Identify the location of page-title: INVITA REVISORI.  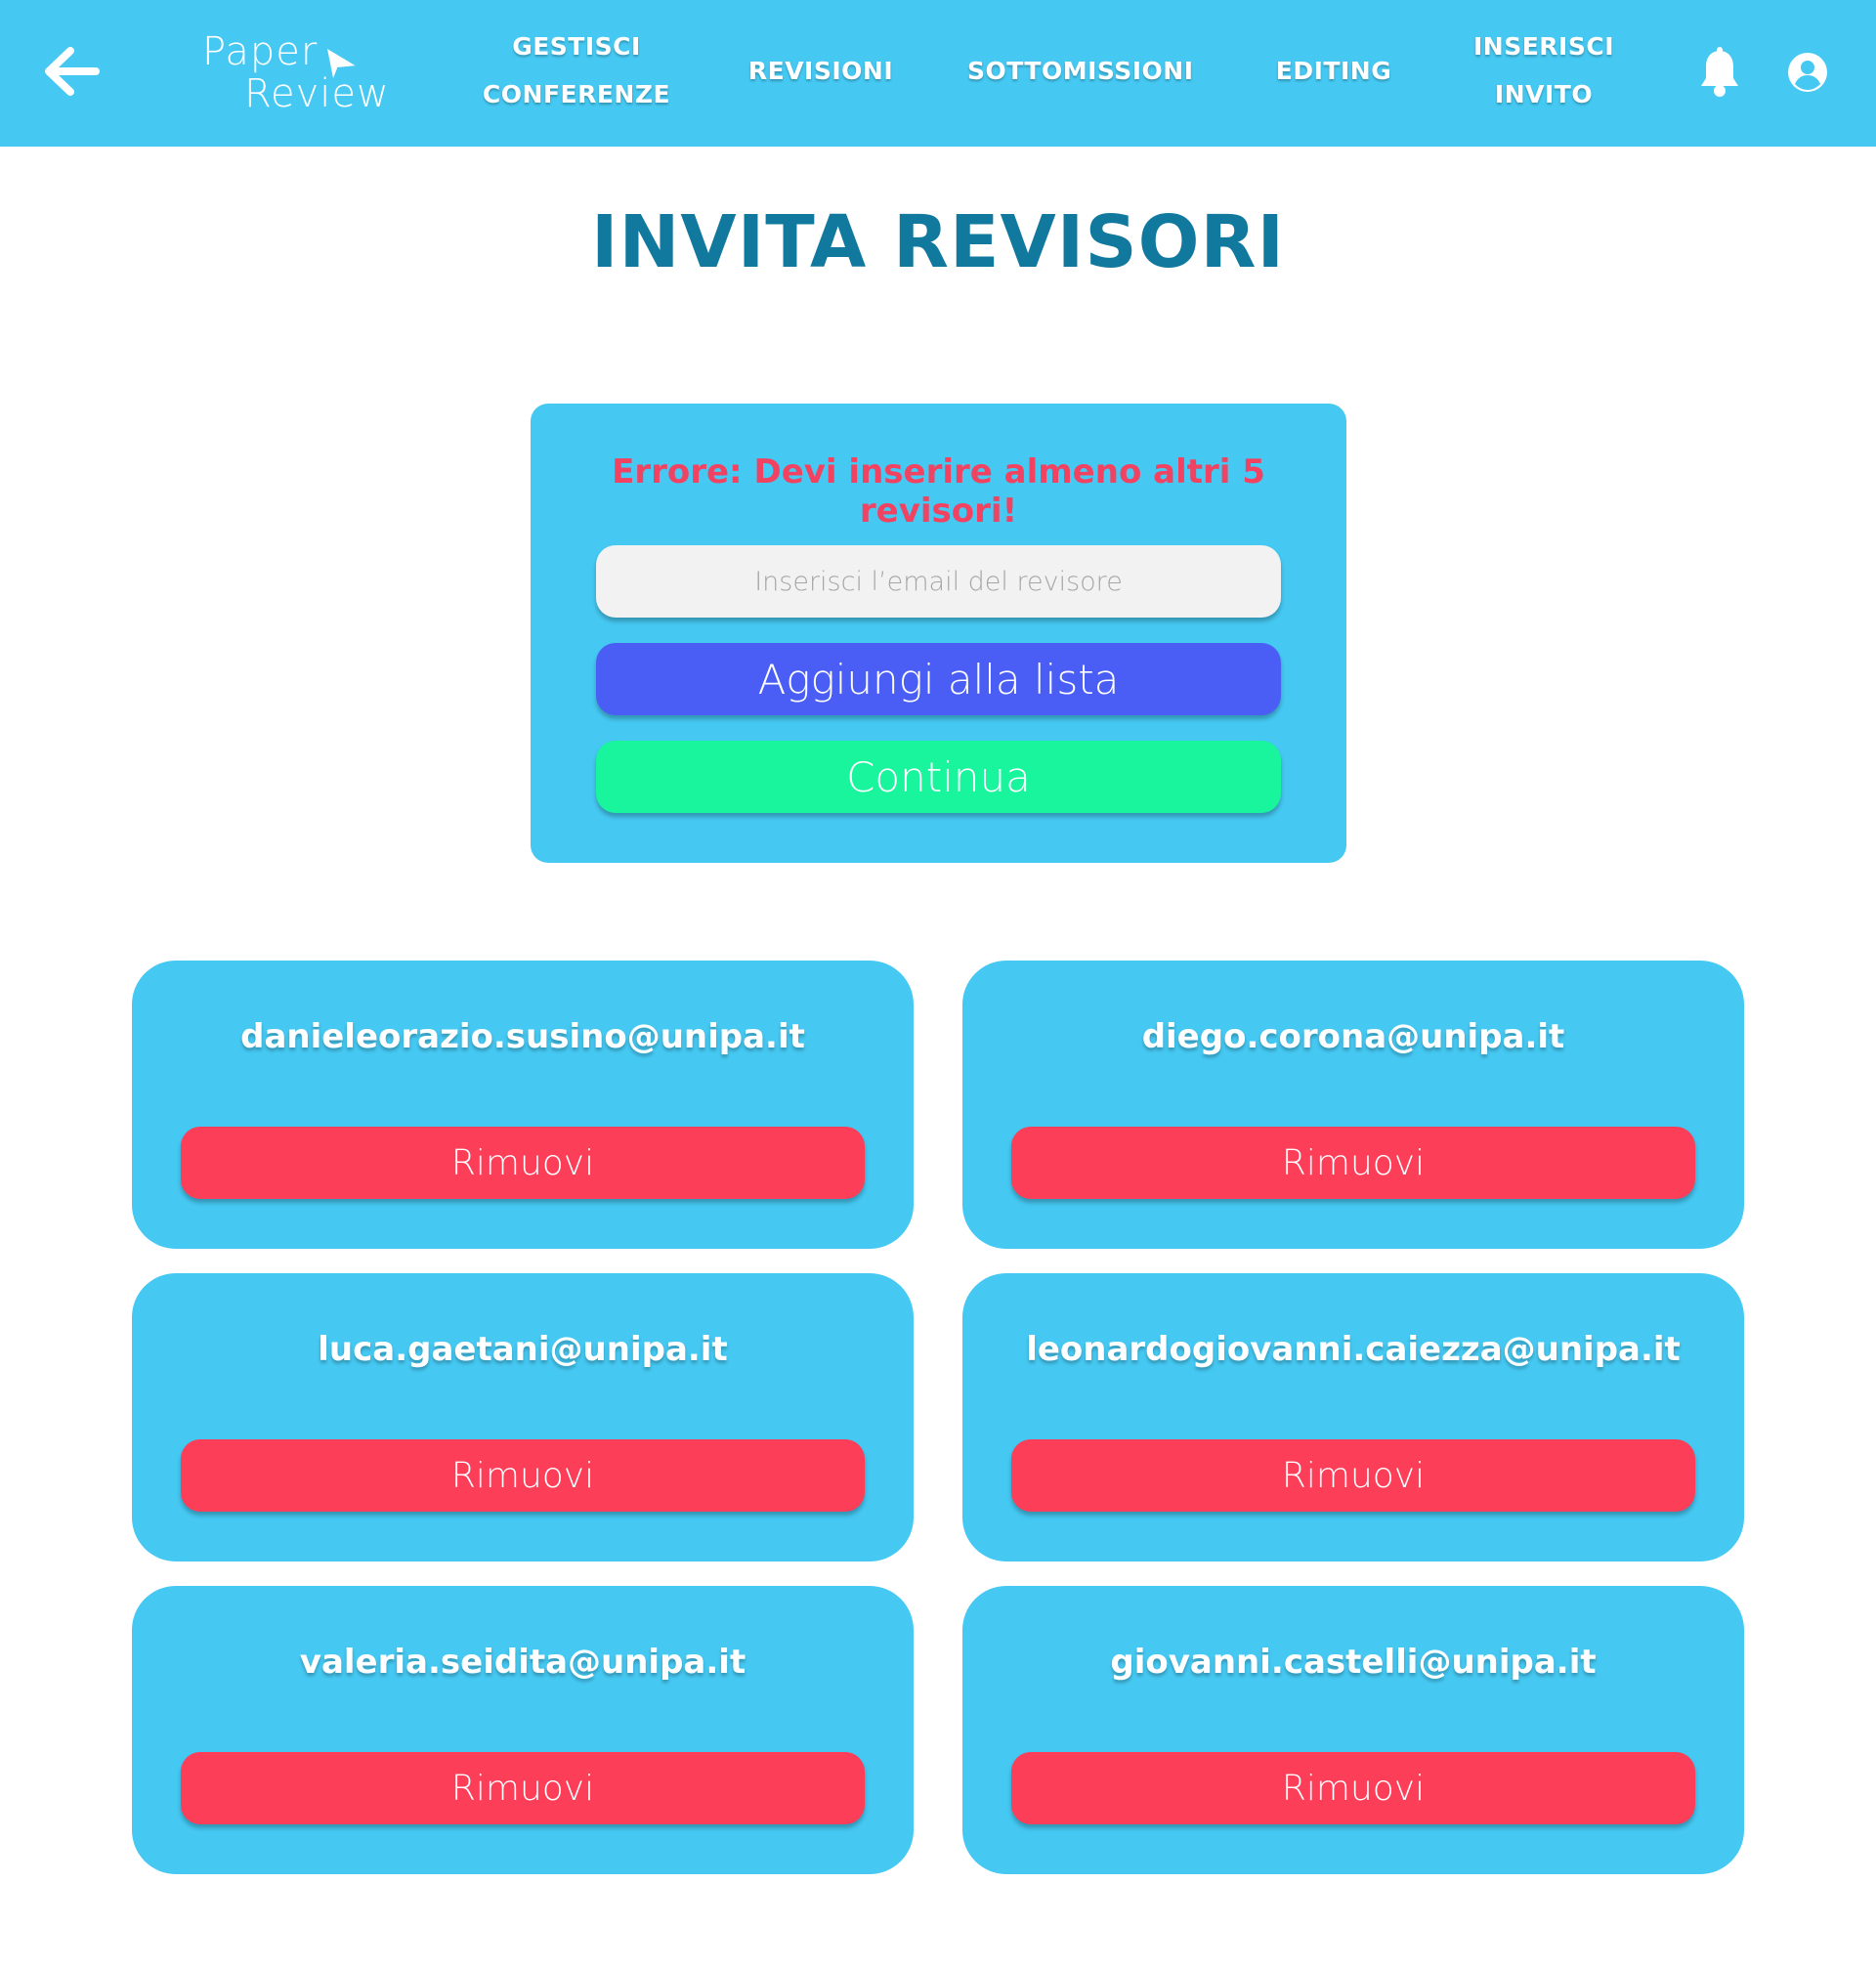
(938, 242).